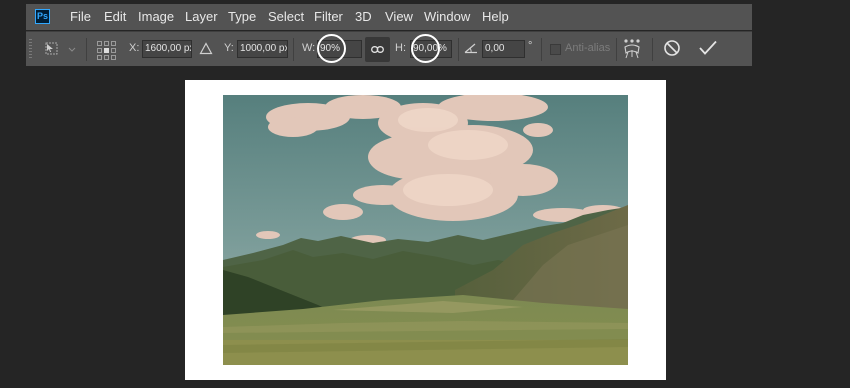 The image size is (850, 388). What do you see at coordinates (331, 48) in the screenshot?
I see `width-highlight-circle` at bounding box center [331, 48].